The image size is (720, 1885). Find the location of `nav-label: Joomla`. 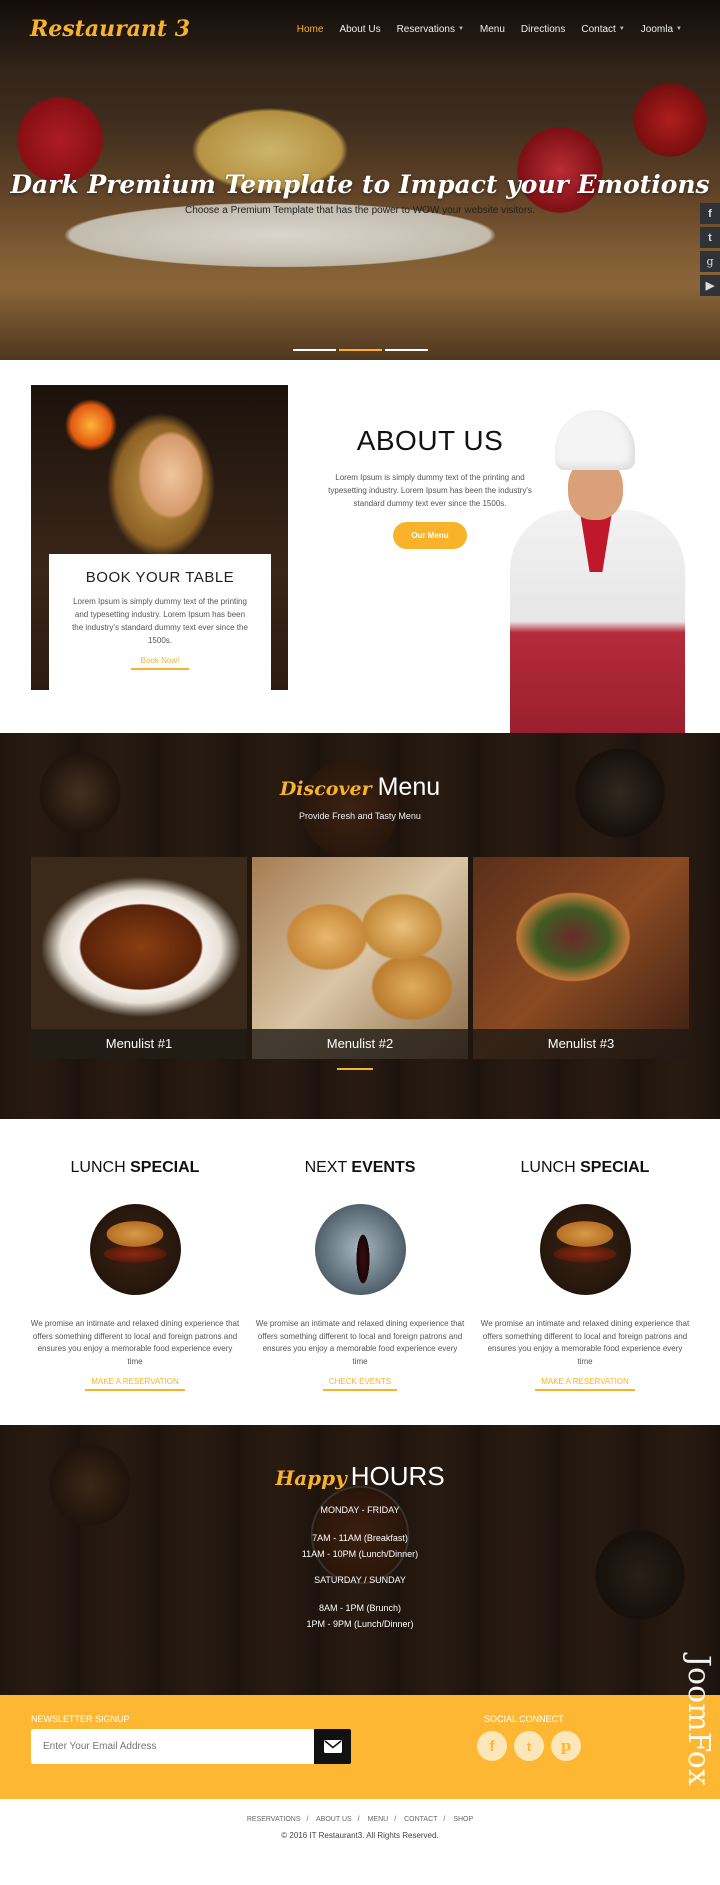

nav-label: Joomla is located at coordinates (657, 29).